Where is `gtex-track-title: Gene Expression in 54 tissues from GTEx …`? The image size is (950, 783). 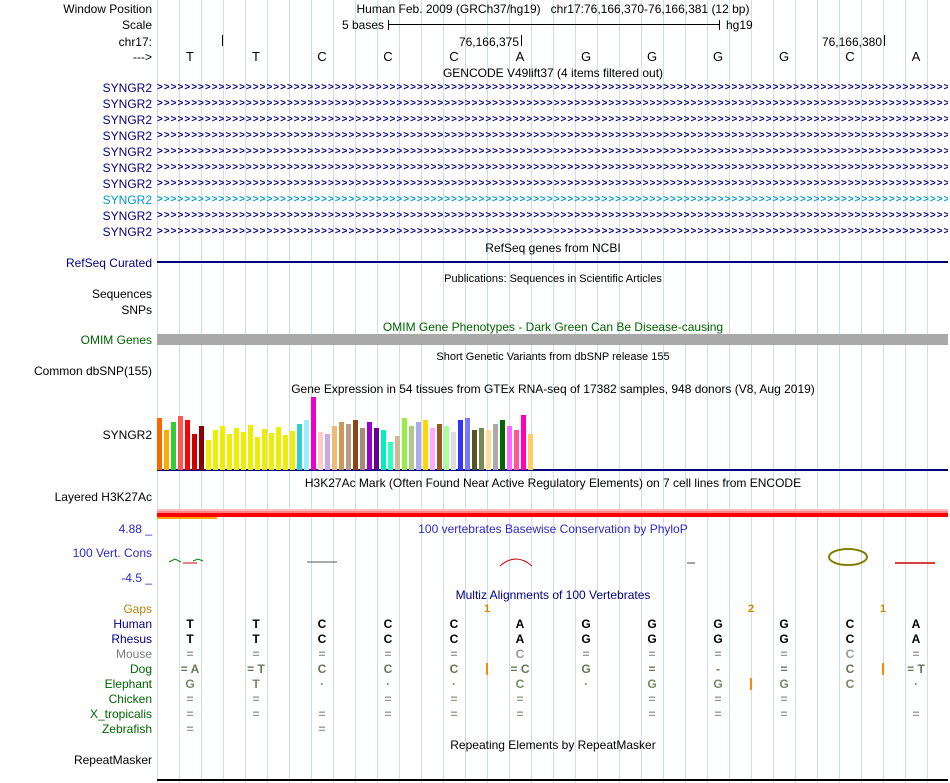 gtex-track-title: Gene Expression in 54 tissues from GTEx … is located at coordinates (553, 389).